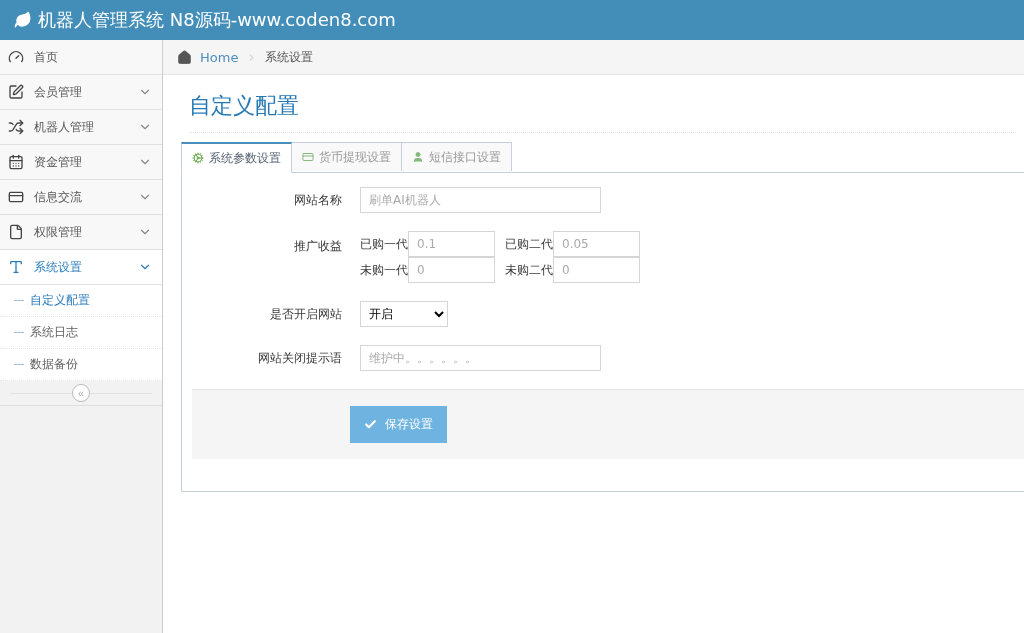 The height and width of the screenshot is (633, 1024). Describe the element at coordinates (370, 424) in the screenshot. I see `check-icon` at that location.